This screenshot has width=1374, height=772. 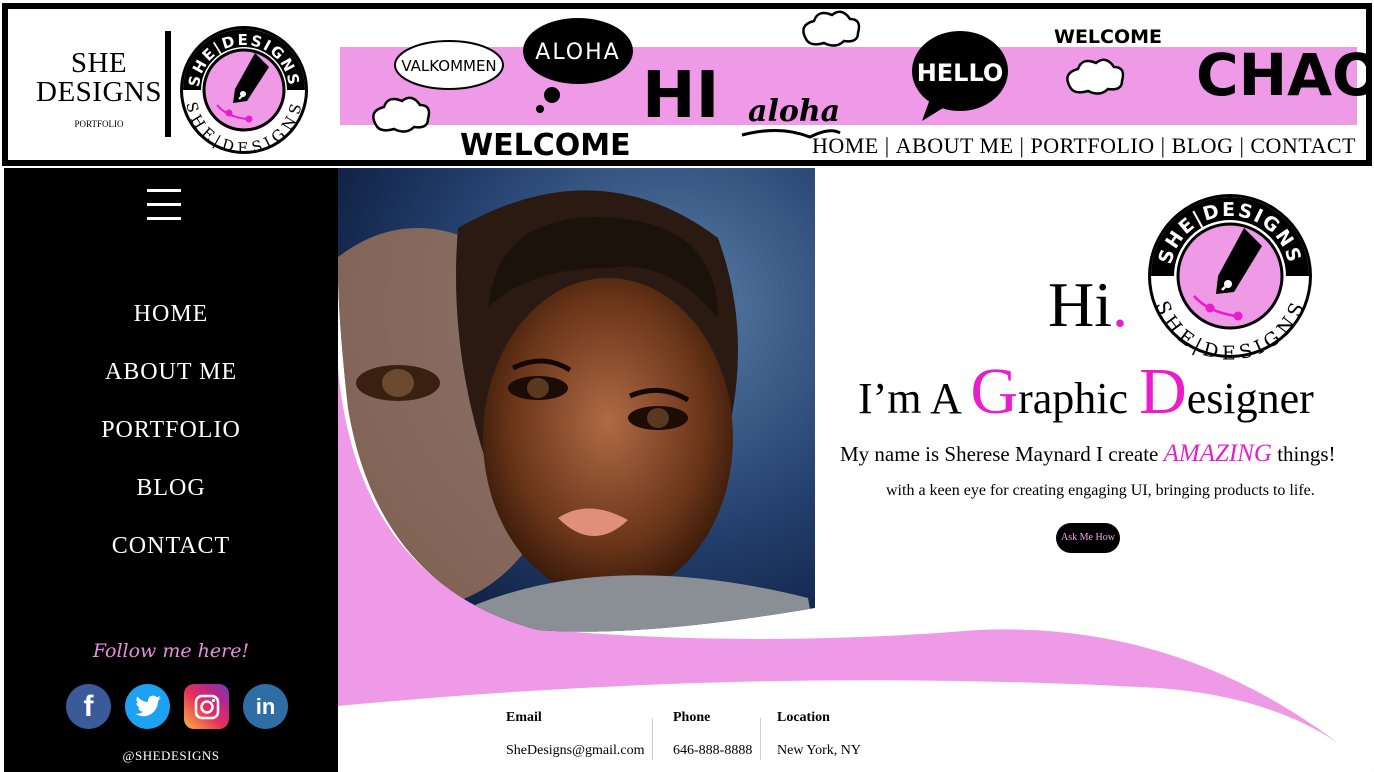 I want to click on twitter-icon, so click(x=147, y=706).